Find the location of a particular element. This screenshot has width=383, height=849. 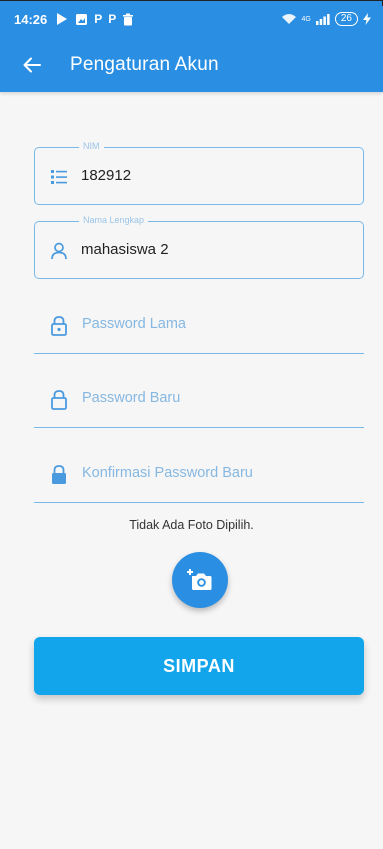

person-icon is located at coordinates (59, 251).